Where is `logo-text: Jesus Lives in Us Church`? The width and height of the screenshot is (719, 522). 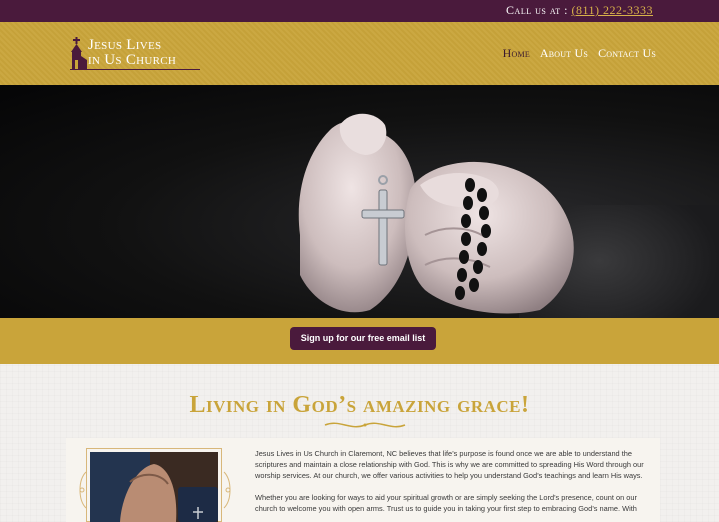 logo-text: Jesus Lives in Us Church is located at coordinates (132, 53).